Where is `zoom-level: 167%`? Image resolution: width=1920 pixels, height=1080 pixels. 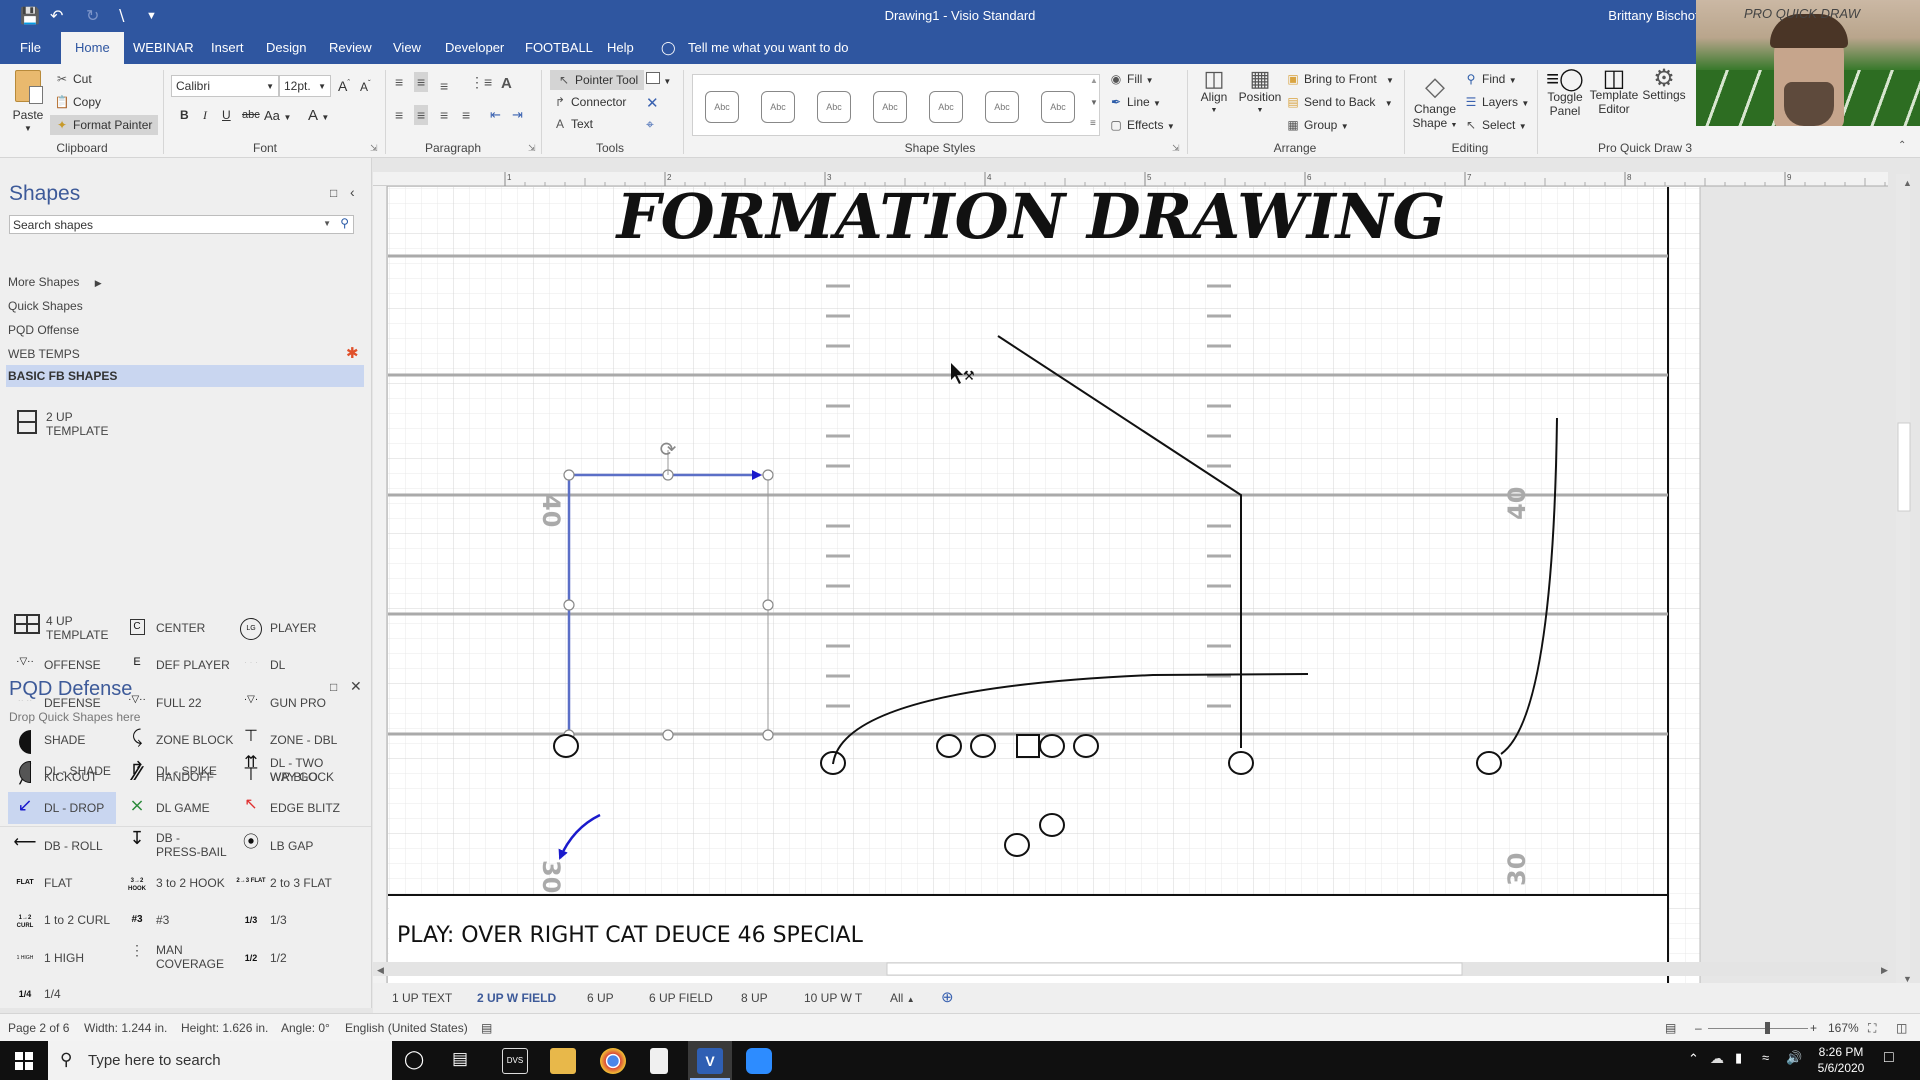 zoom-level: 167% is located at coordinates (1843, 1028).